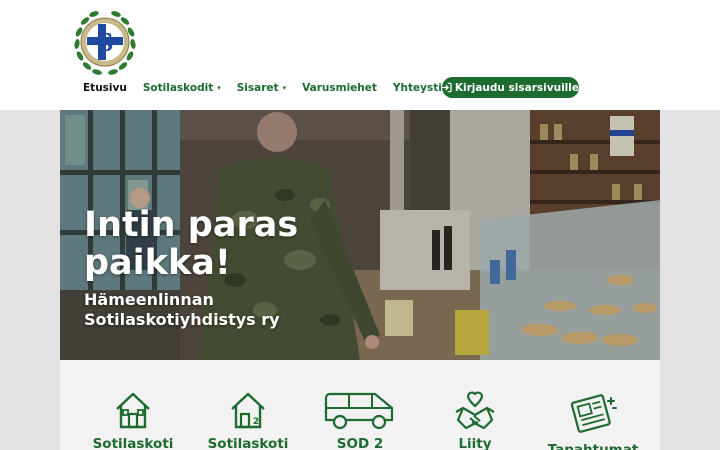 The image size is (720, 450). I want to click on house-icon, so click(133, 410).